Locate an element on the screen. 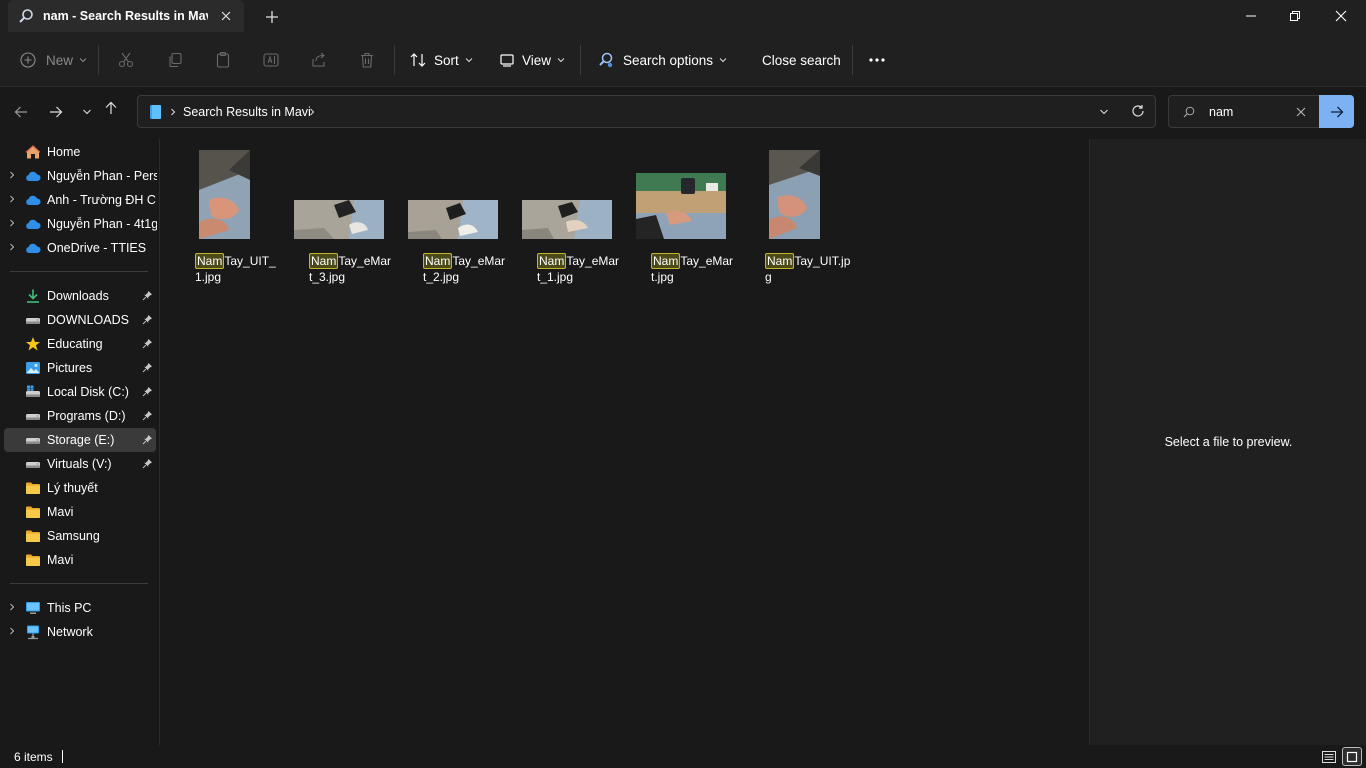  search-input: nam is located at coordinates (1221, 112).